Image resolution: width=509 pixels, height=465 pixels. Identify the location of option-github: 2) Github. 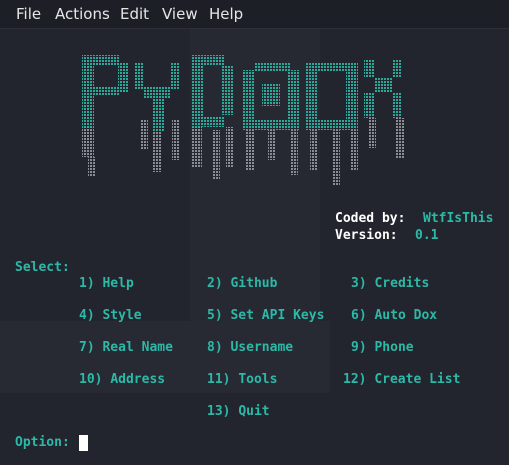
(242, 284).